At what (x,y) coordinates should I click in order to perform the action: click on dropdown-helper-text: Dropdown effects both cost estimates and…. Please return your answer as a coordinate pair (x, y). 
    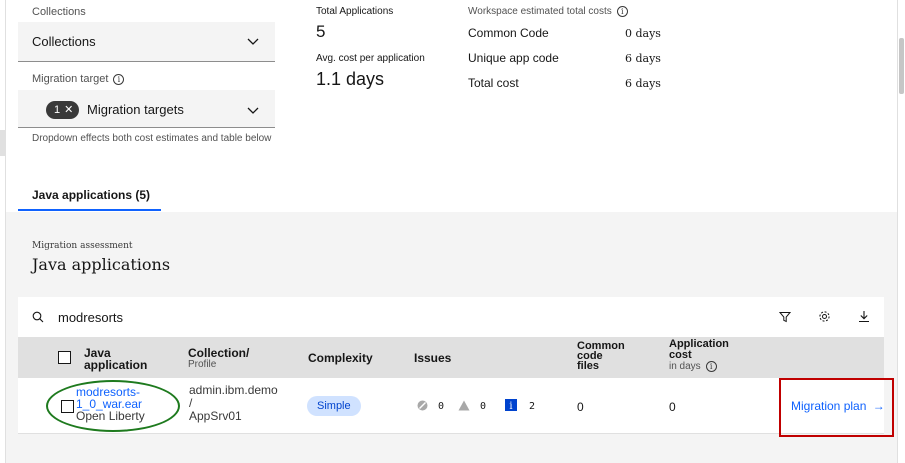
    Looking at the image, I should click on (152, 138).